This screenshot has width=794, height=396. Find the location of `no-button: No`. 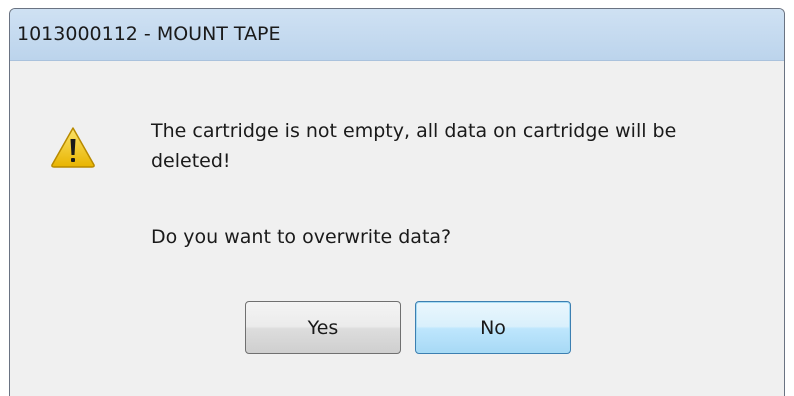

no-button: No is located at coordinates (493, 327).